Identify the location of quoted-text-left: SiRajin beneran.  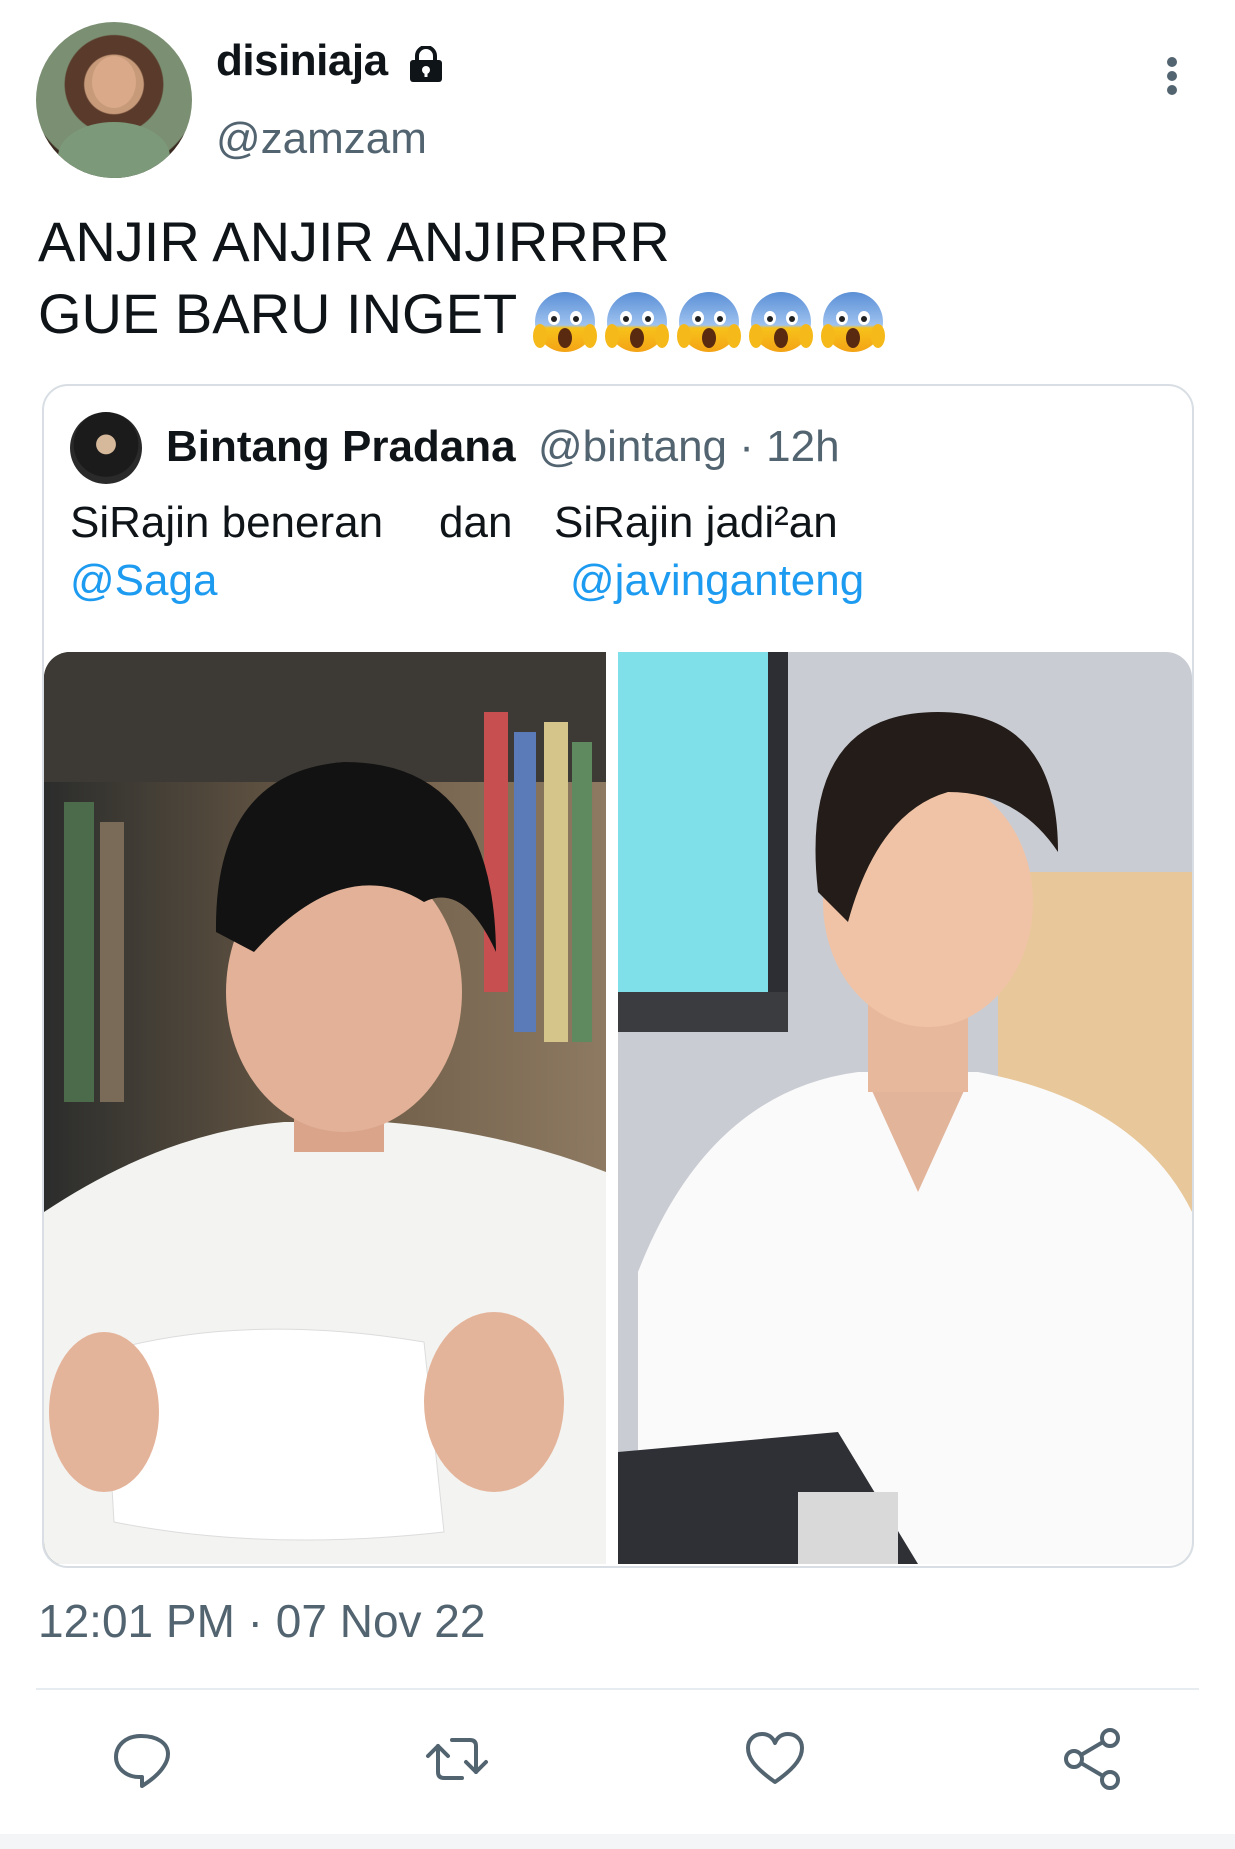
(227, 522).